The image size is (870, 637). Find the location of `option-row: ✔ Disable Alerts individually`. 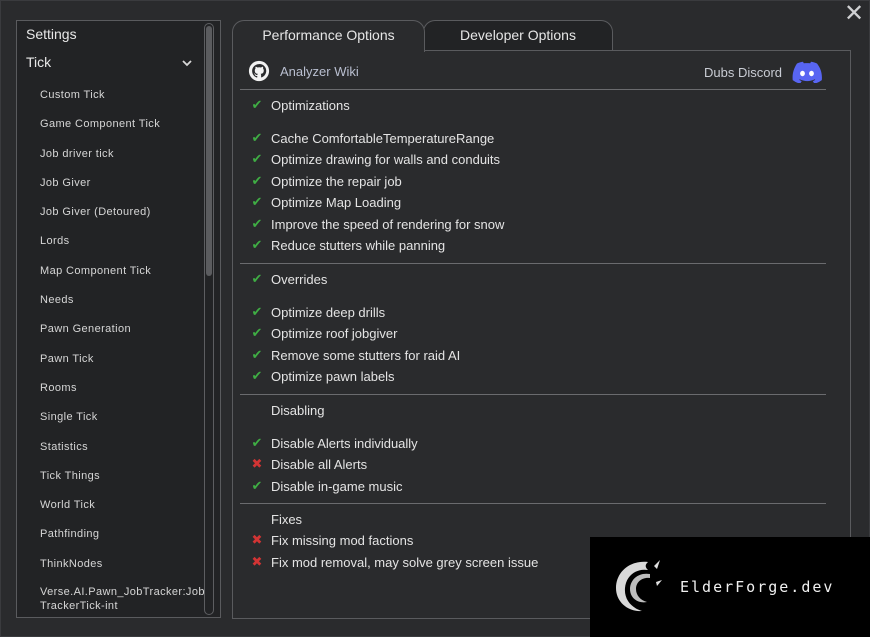

option-row: ✔ Disable Alerts individually is located at coordinates (333, 443).